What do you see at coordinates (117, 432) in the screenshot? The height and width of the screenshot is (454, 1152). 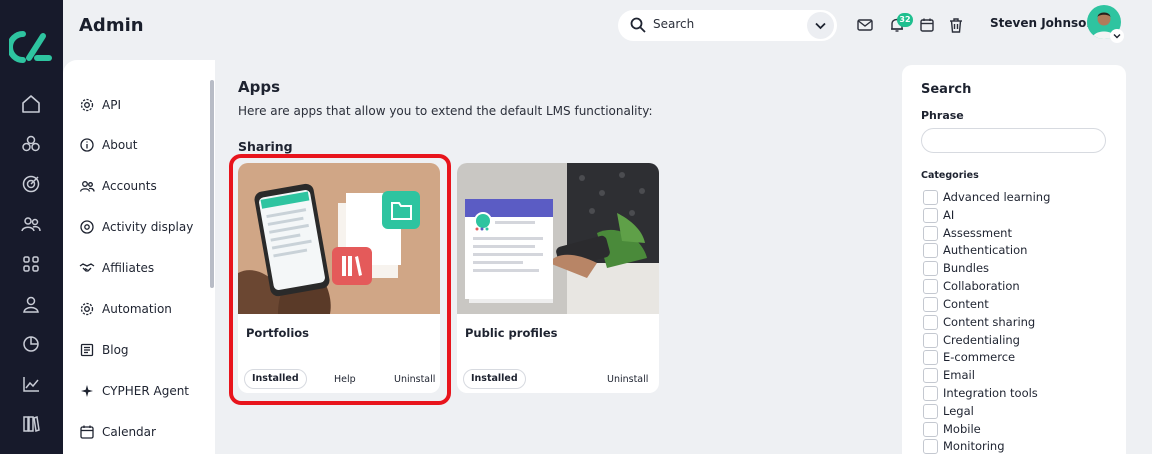 I see `menu-item-calendar: Calendar` at bounding box center [117, 432].